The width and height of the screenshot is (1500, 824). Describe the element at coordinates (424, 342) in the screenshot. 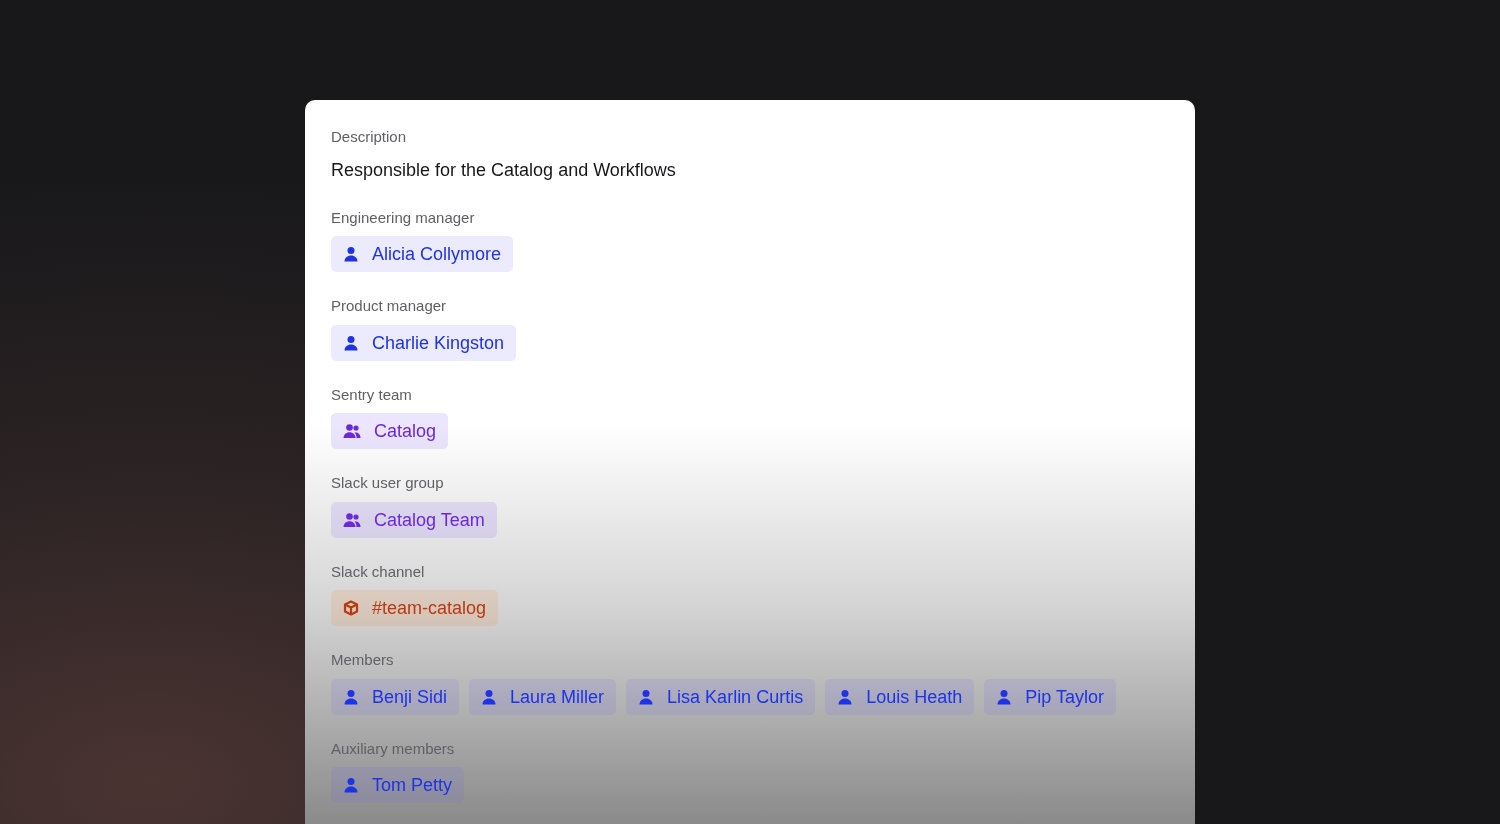

I see `tag-chip: Charlie Kingston` at that location.